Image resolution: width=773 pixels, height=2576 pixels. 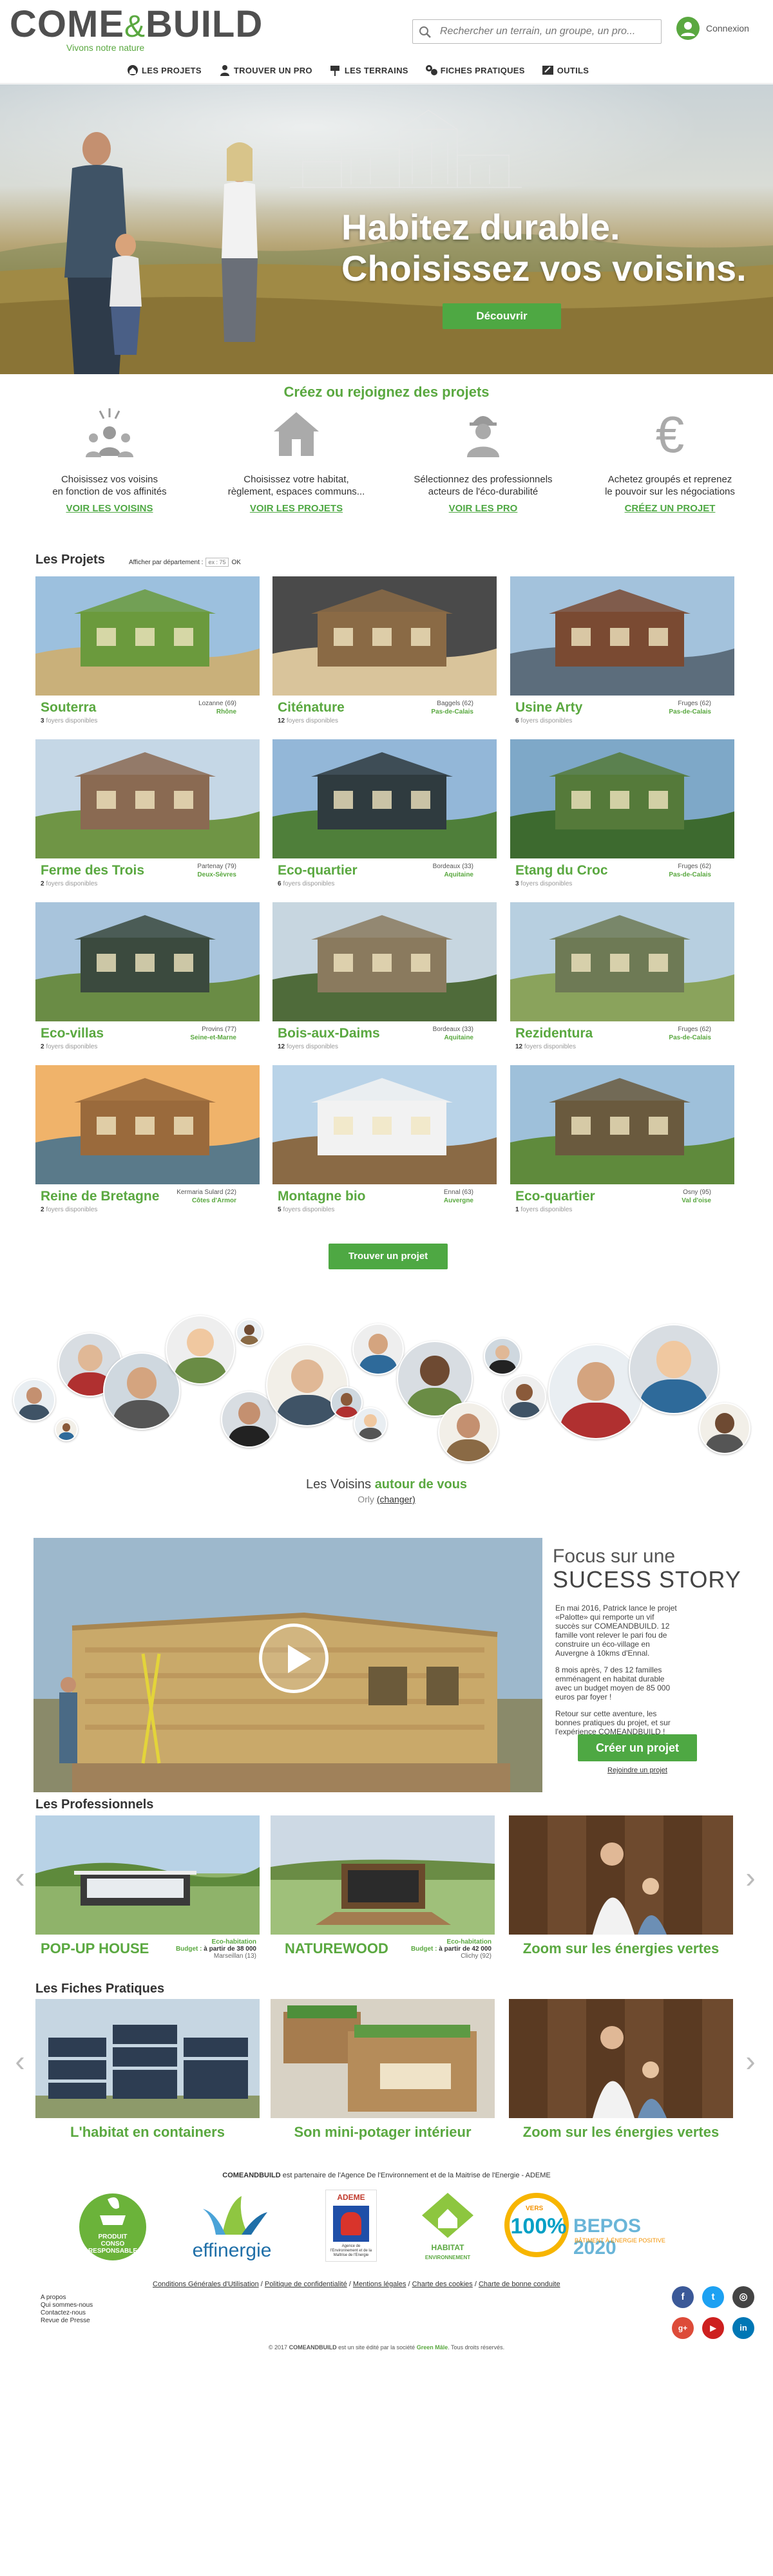 What do you see at coordinates (42, 1209) in the screenshot?
I see `project-foyers-count: 2` at bounding box center [42, 1209].